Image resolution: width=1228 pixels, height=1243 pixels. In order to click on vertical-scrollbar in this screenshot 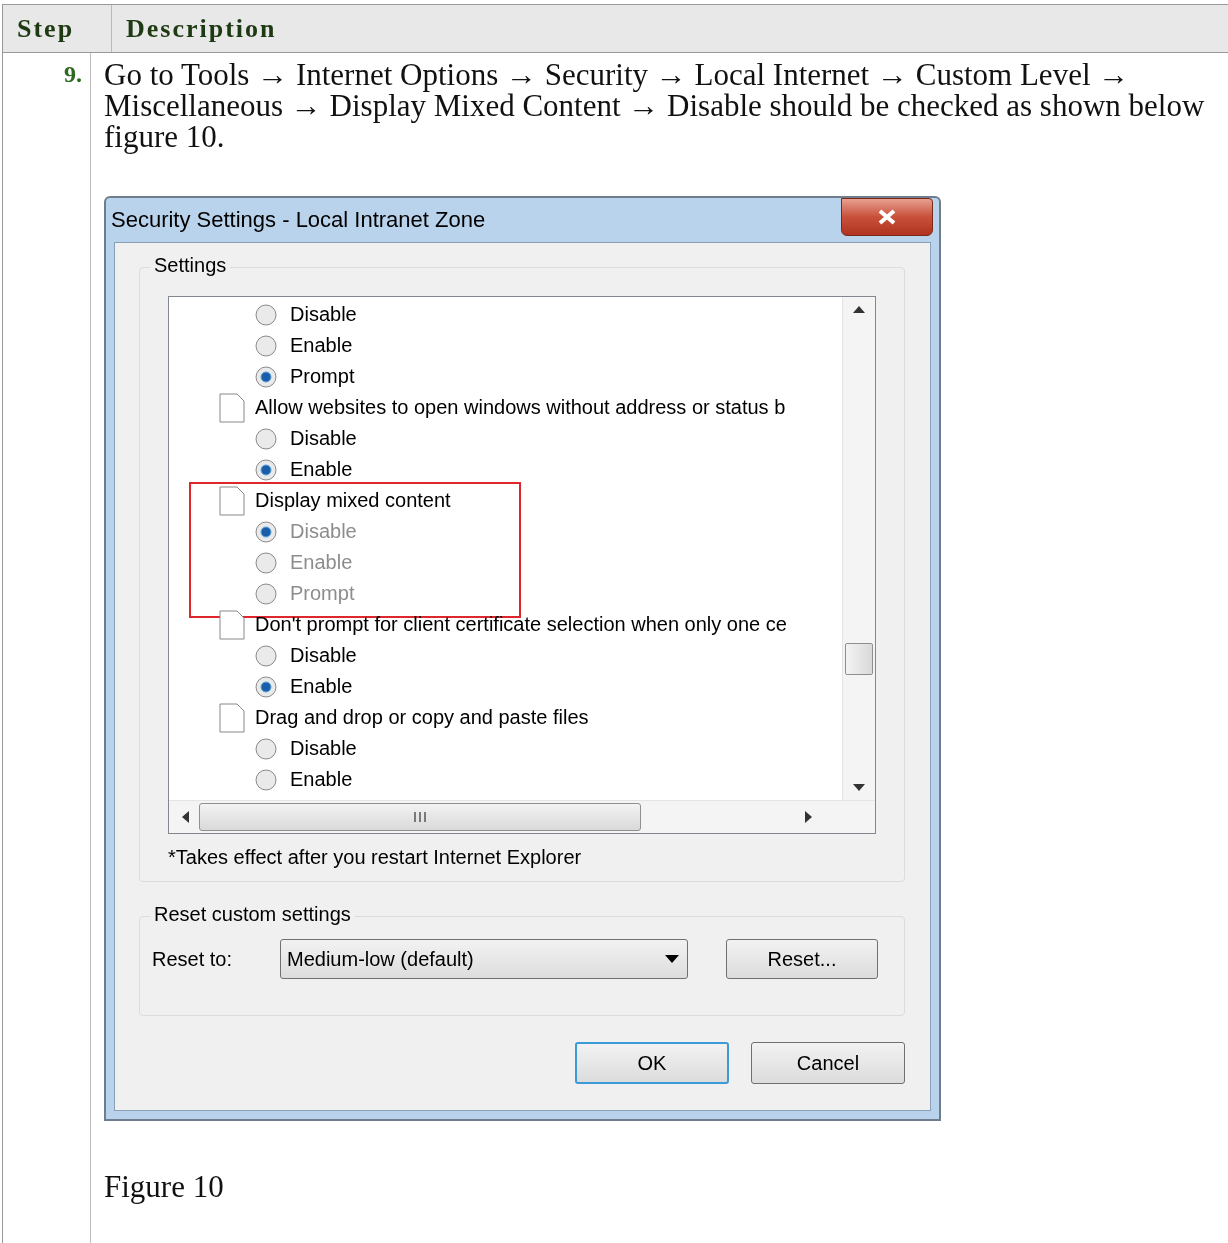, I will do `click(858, 548)`.